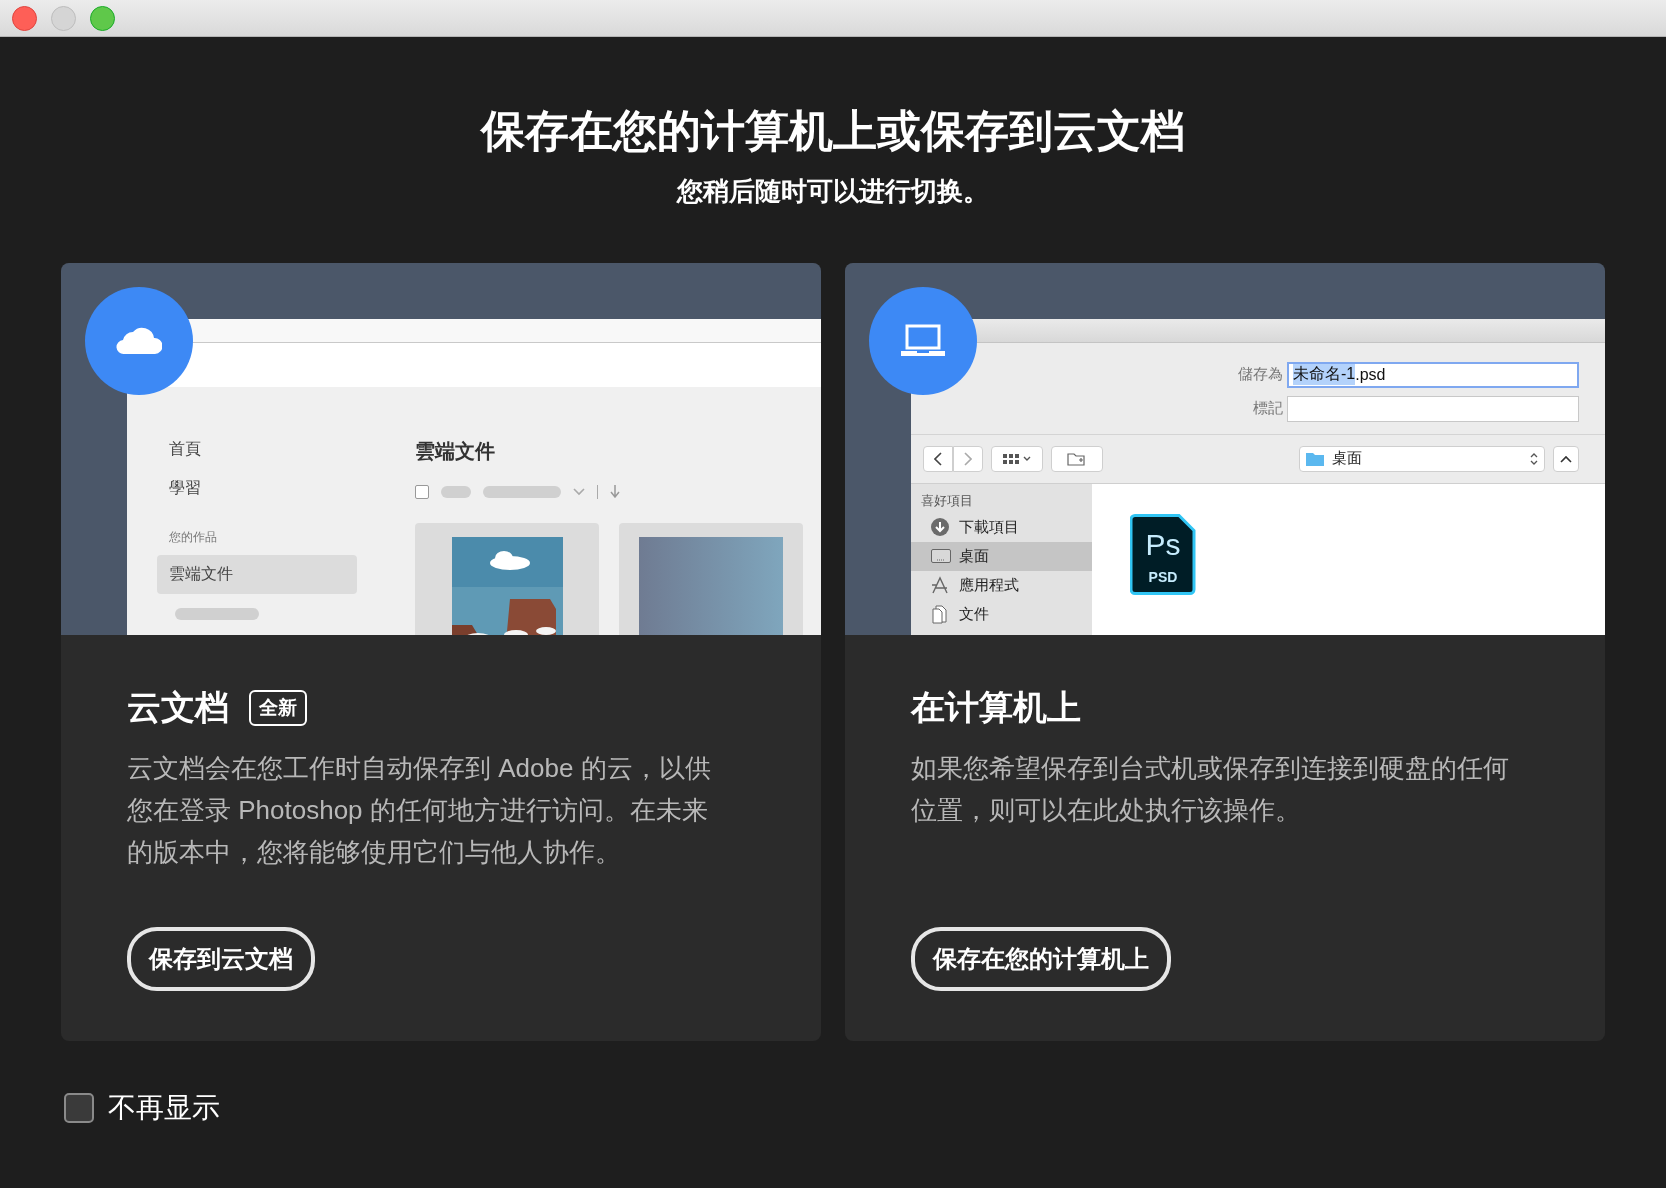 The height and width of the screenshot is (1188, 1666). I want to click on section-label: 您的作品, so click(193, 537).